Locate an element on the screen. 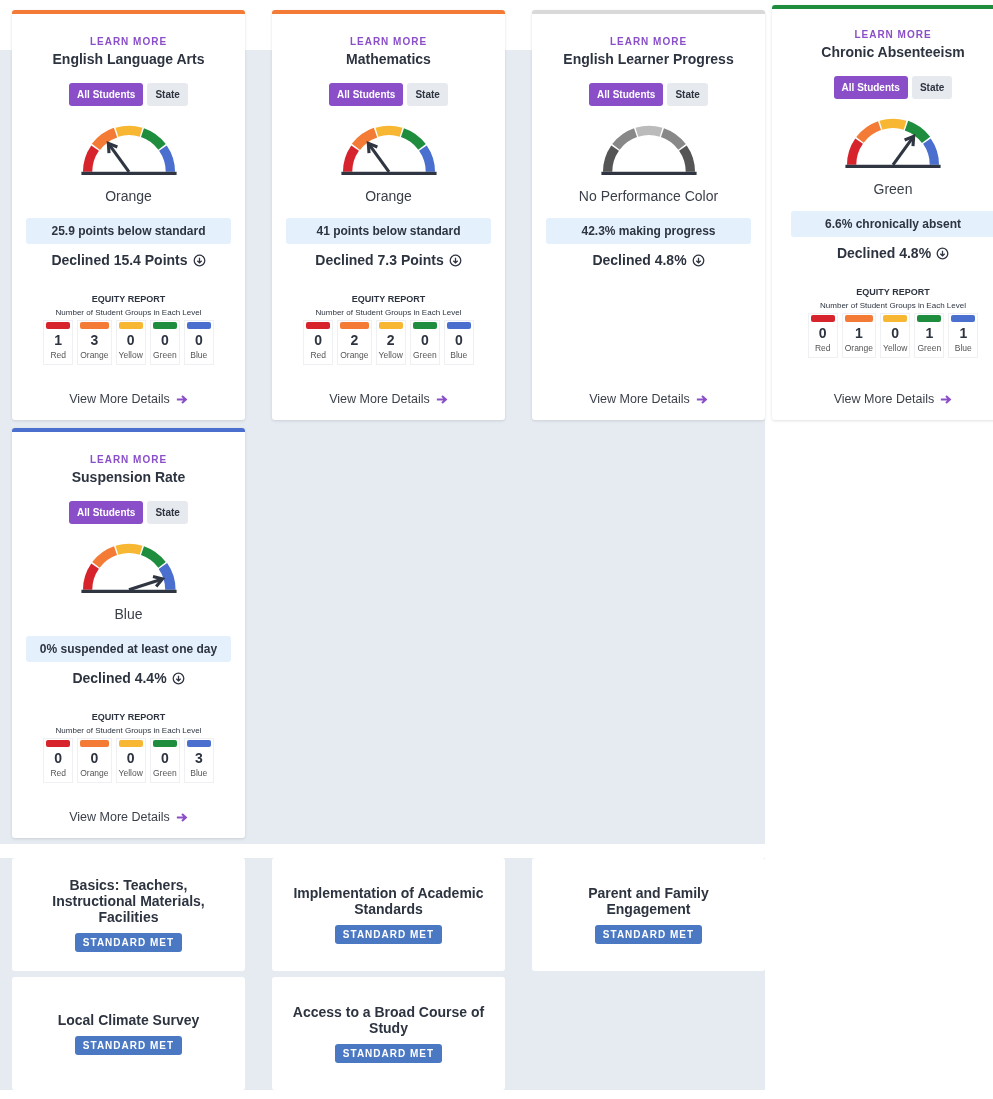 The width and height of the screenshot is (993, 1099). indicator-title: English Language Arts is located at coordinates (128, 59).